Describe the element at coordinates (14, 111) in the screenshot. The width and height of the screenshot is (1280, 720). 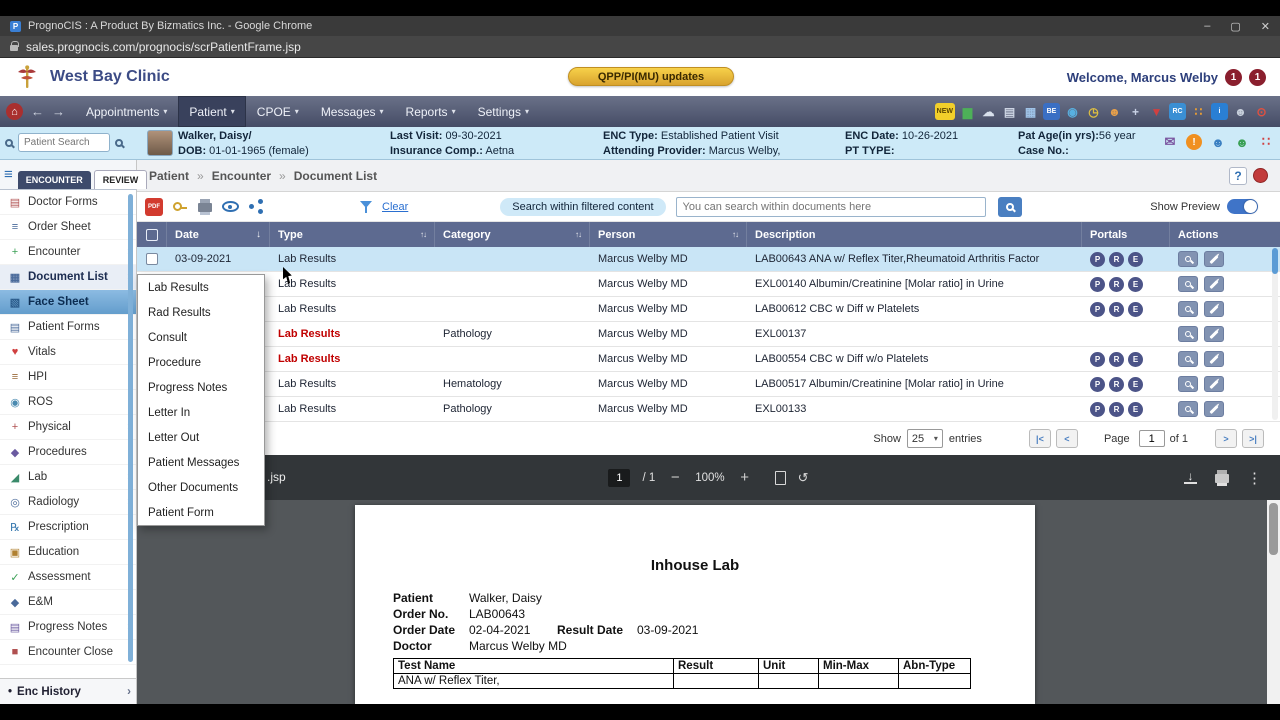
I see `home-icon: ⌂` at that location.